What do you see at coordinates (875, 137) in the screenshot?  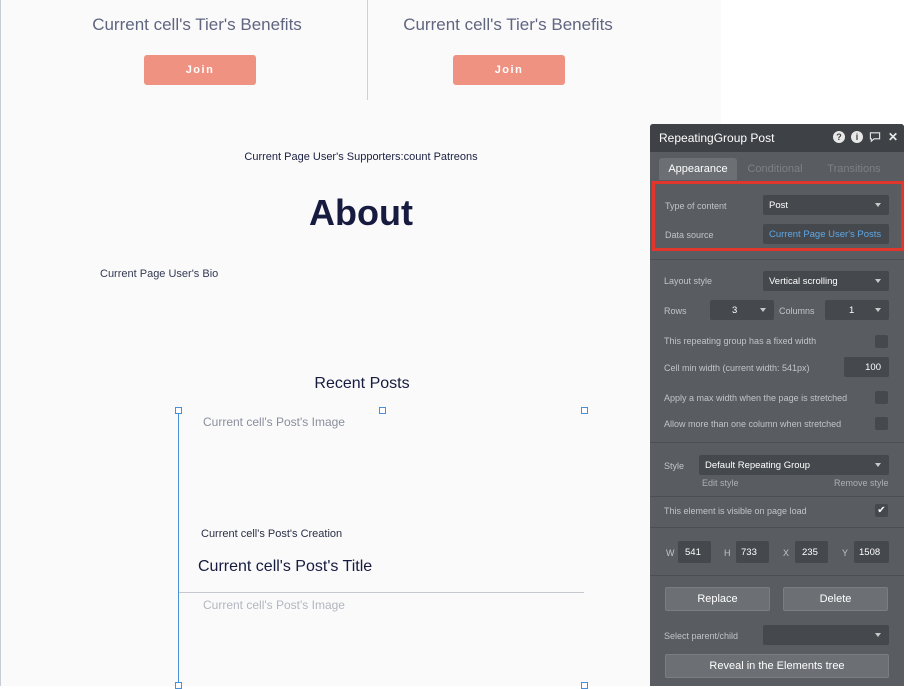 I see `comment-icon` at bounding box center [875, 137].